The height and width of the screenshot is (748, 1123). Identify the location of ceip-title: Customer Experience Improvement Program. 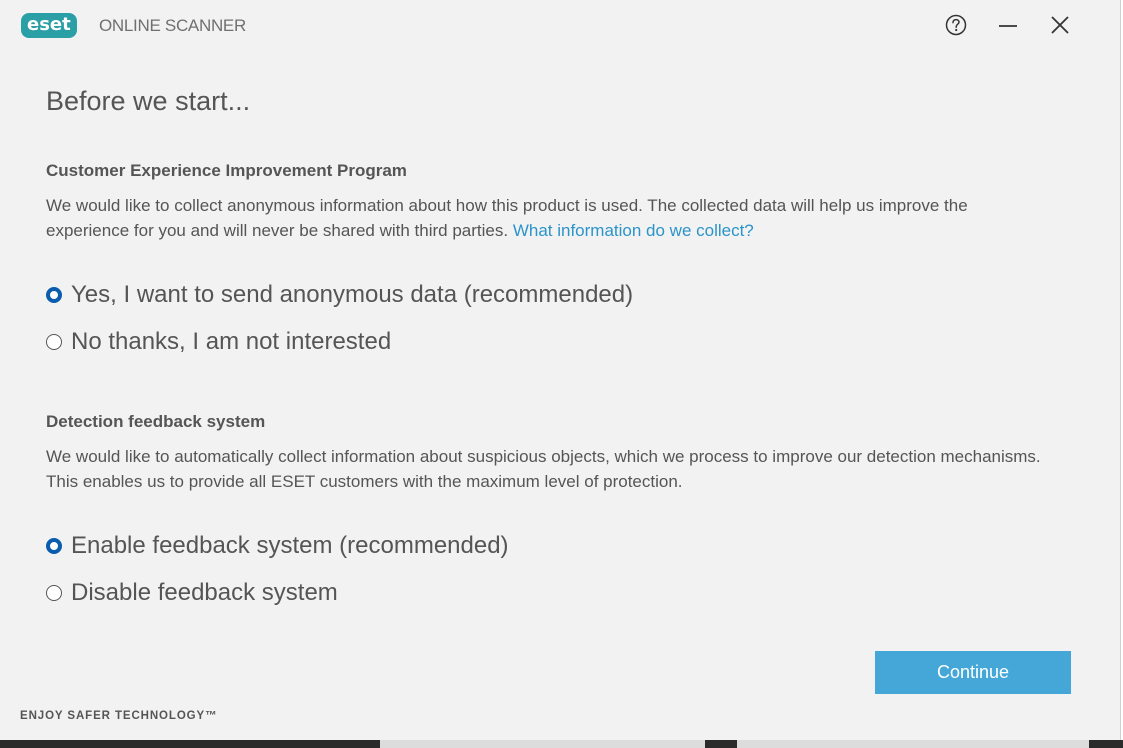
(226, 170).